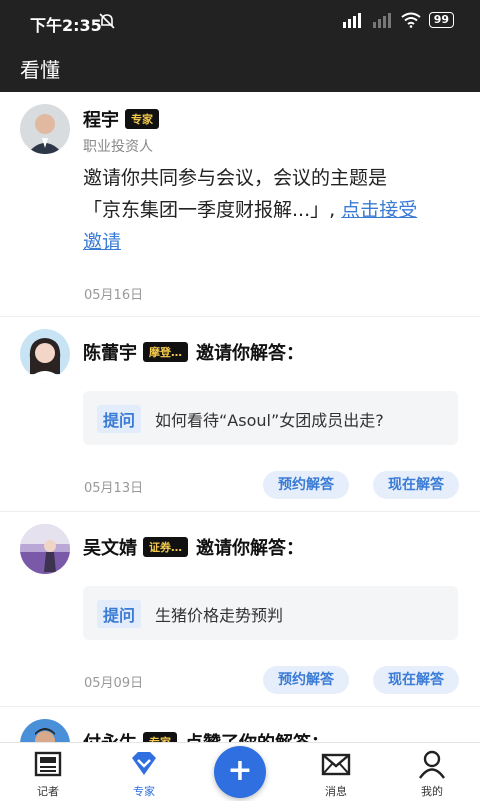 This screenshot has width=480, height=801. Describe the element at coordinates (121, 119) in the screenshot. I see `user-name-row: 程宇 专家` at that location.